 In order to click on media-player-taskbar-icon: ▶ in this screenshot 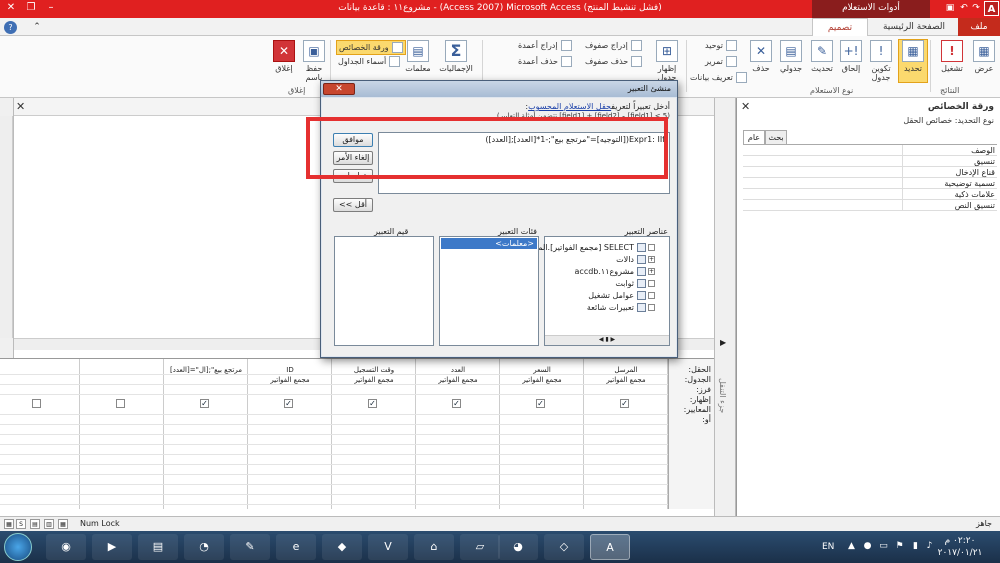, I will do `click(112, 547)`.